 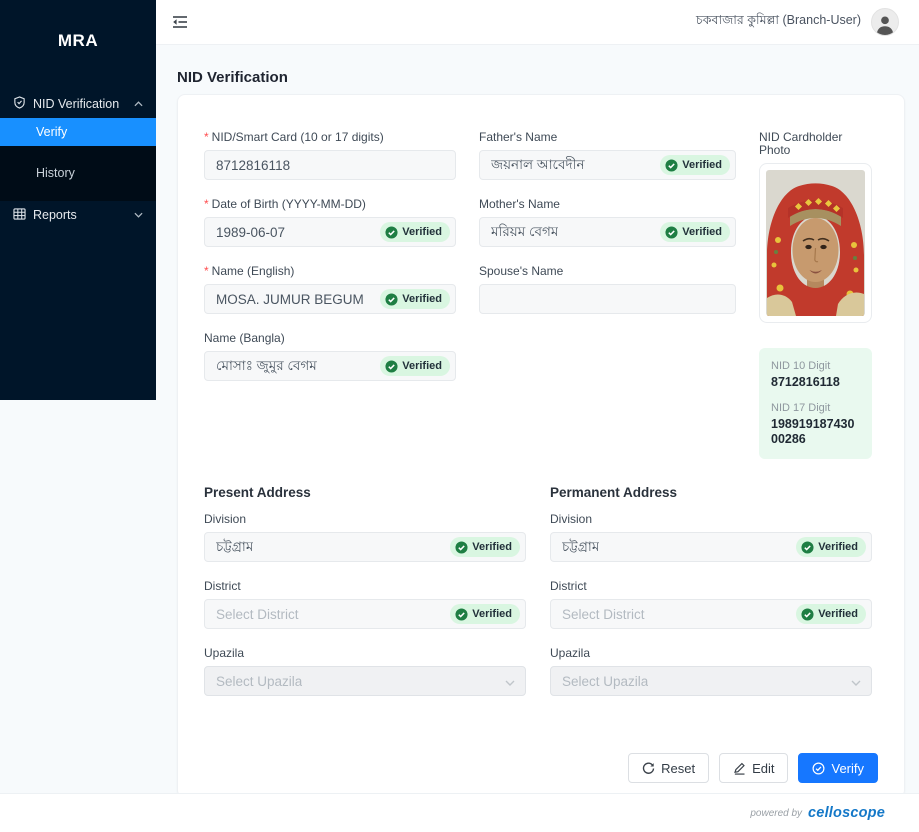 What do you see at coordinates (78, 132) in the screenshot?
I see `sidebar-item-verify: Verify` at bounding box center [78, 132].